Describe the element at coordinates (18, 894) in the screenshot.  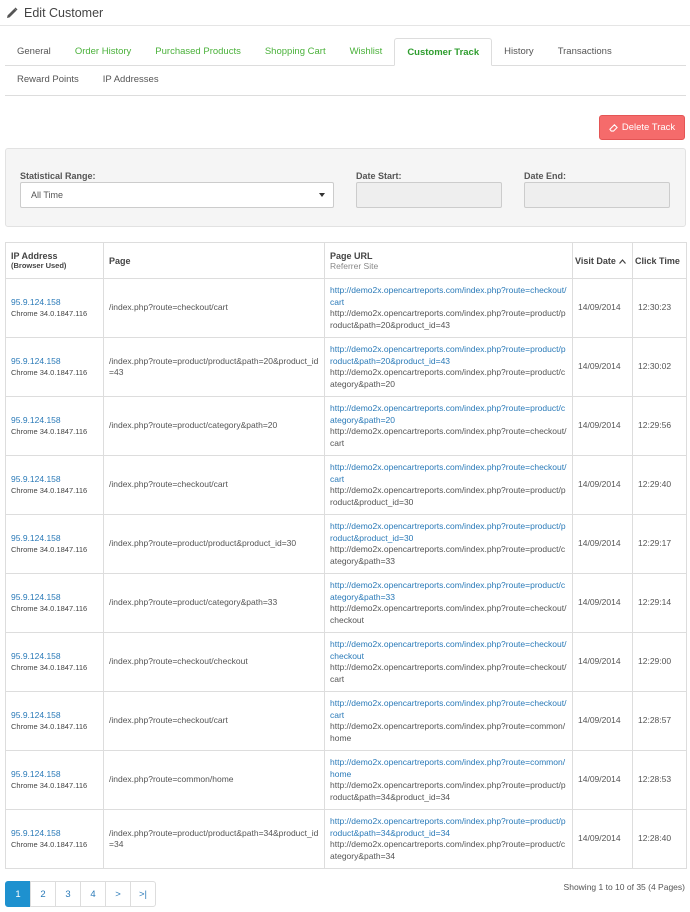
I see `pagination-page-1: 1` at that location.